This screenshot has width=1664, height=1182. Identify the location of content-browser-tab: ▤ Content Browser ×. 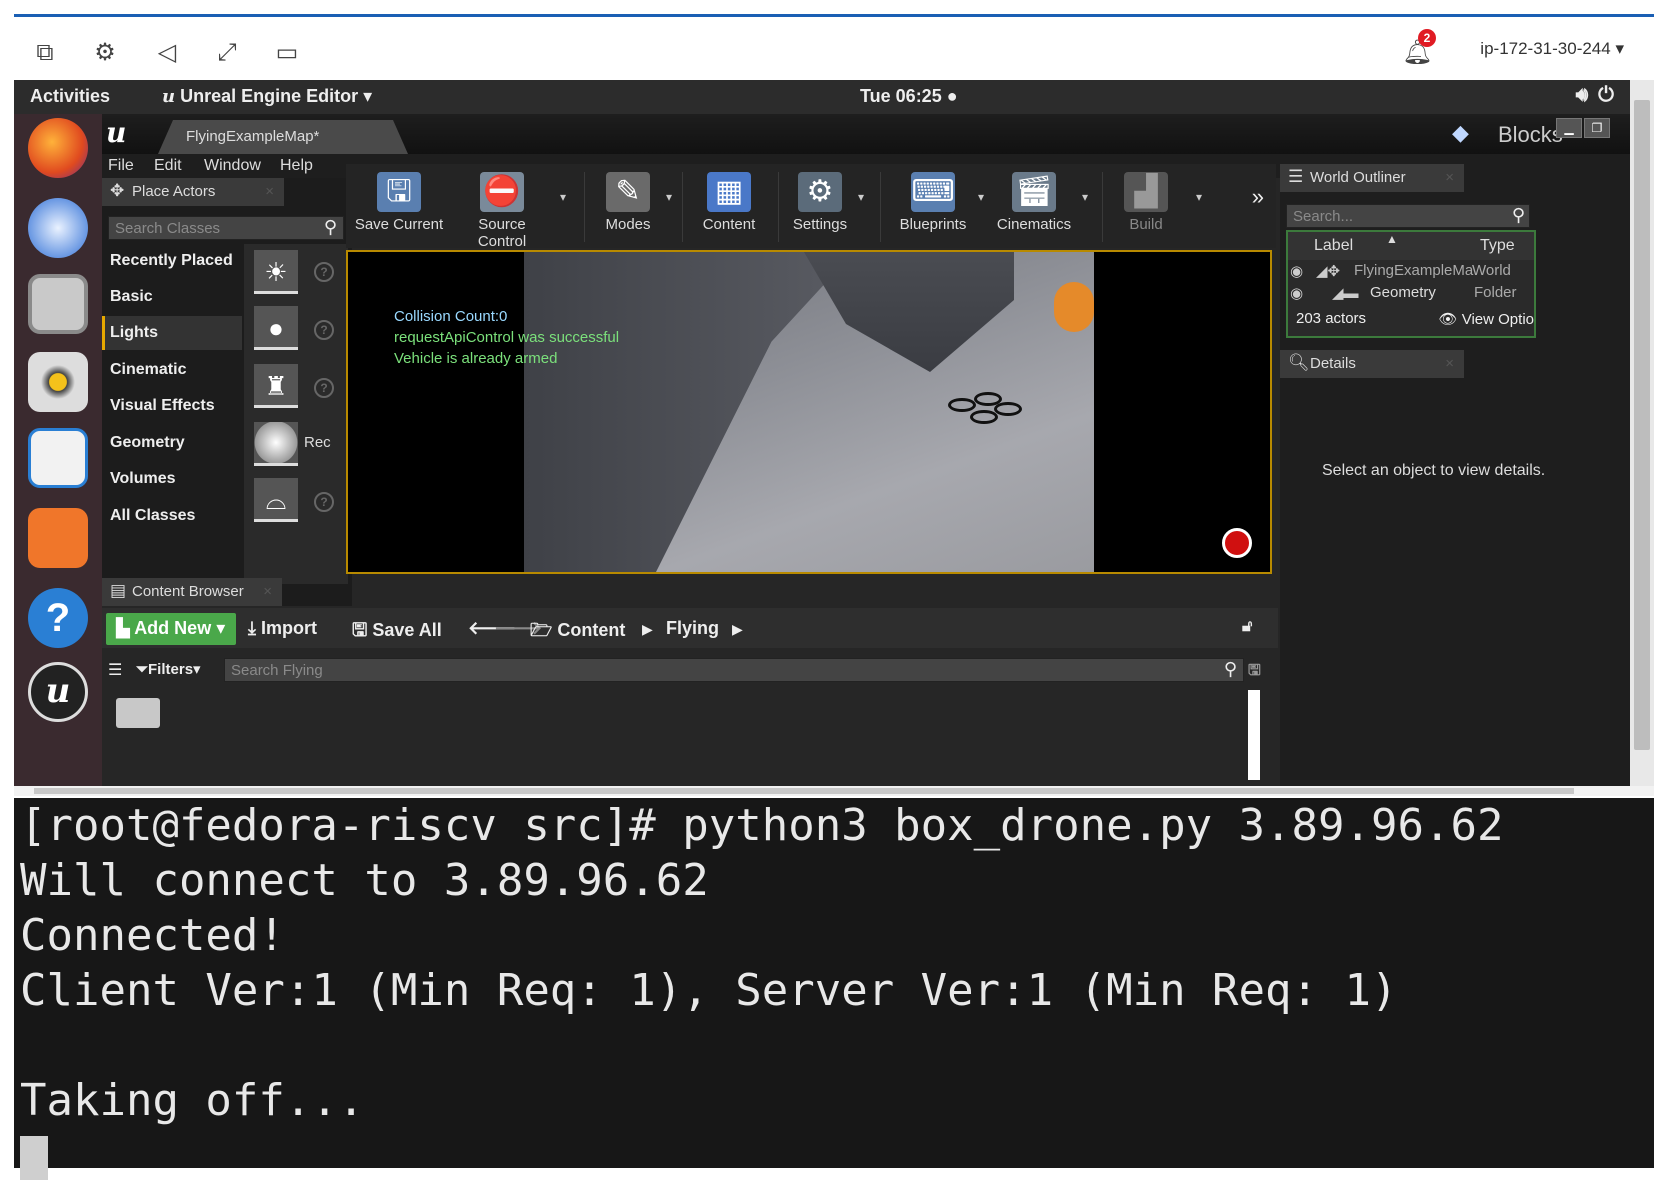
(192, 592).